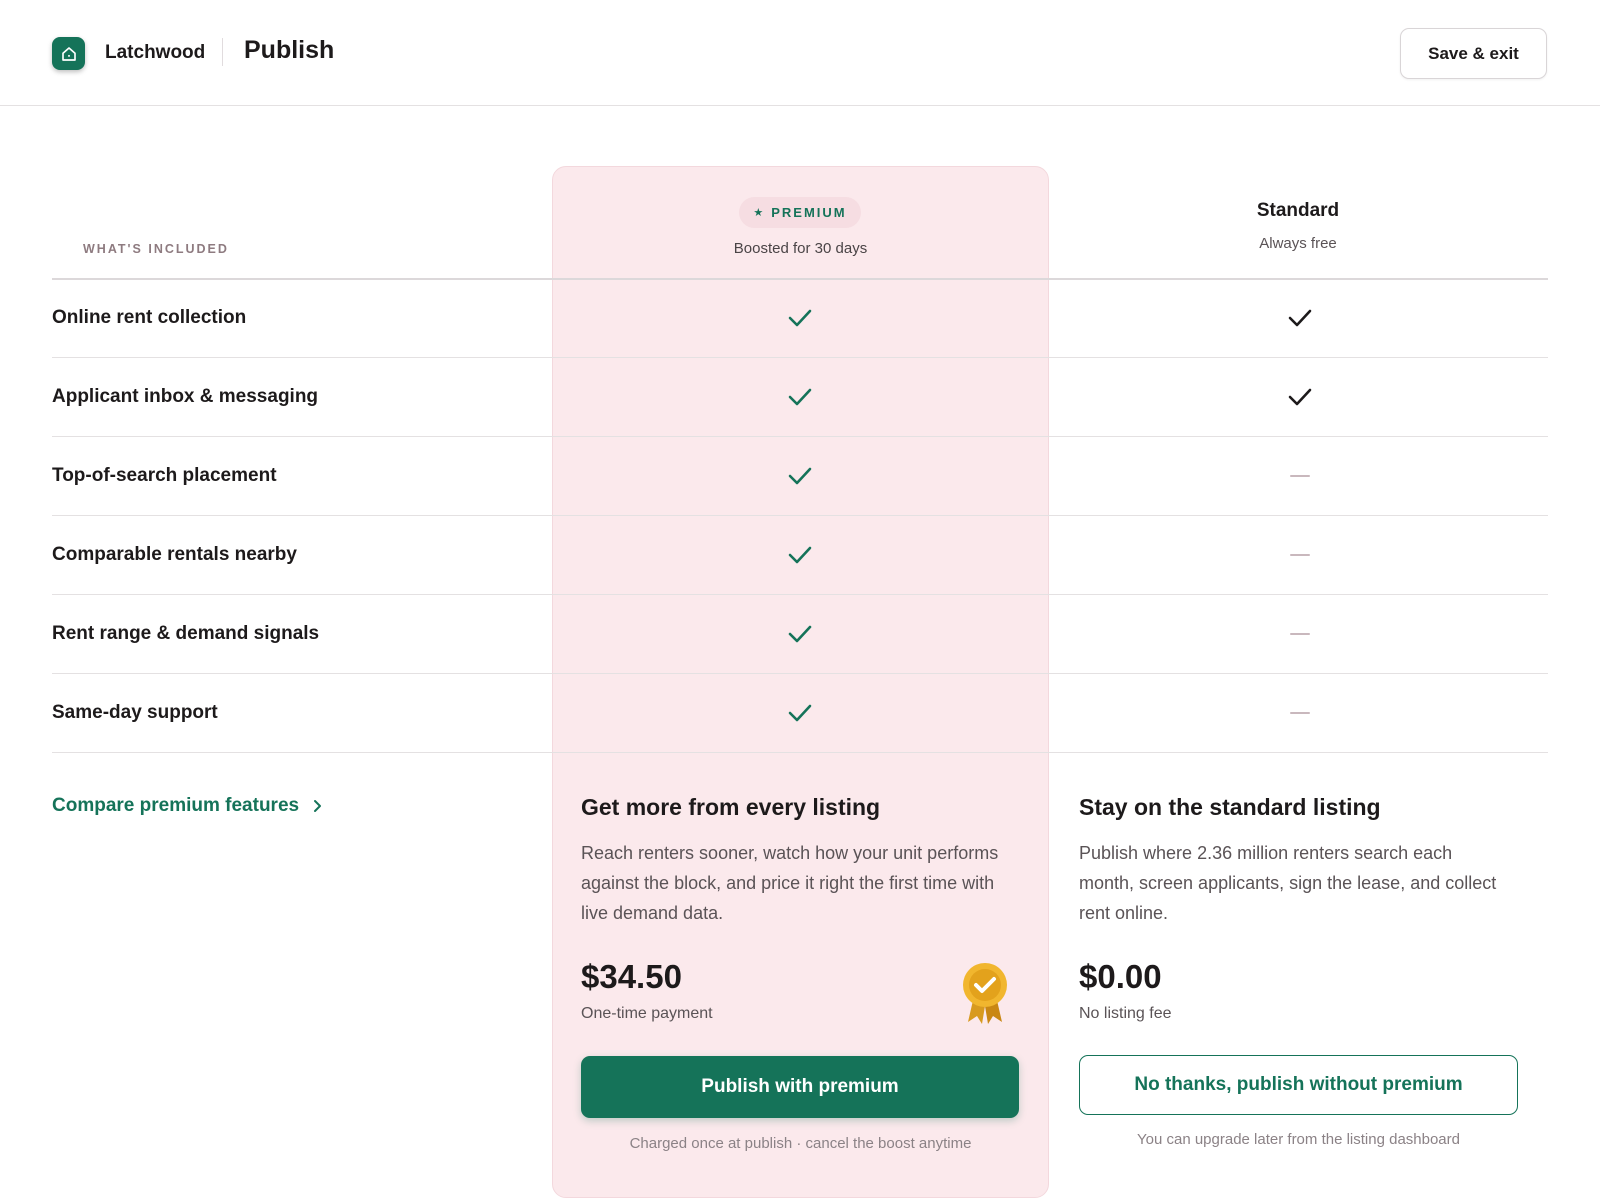  What do you see at coordinates (164, 475) in the screenshot?
I see `feature-label: Top-of-search placement` at bounding box center [164, 475].